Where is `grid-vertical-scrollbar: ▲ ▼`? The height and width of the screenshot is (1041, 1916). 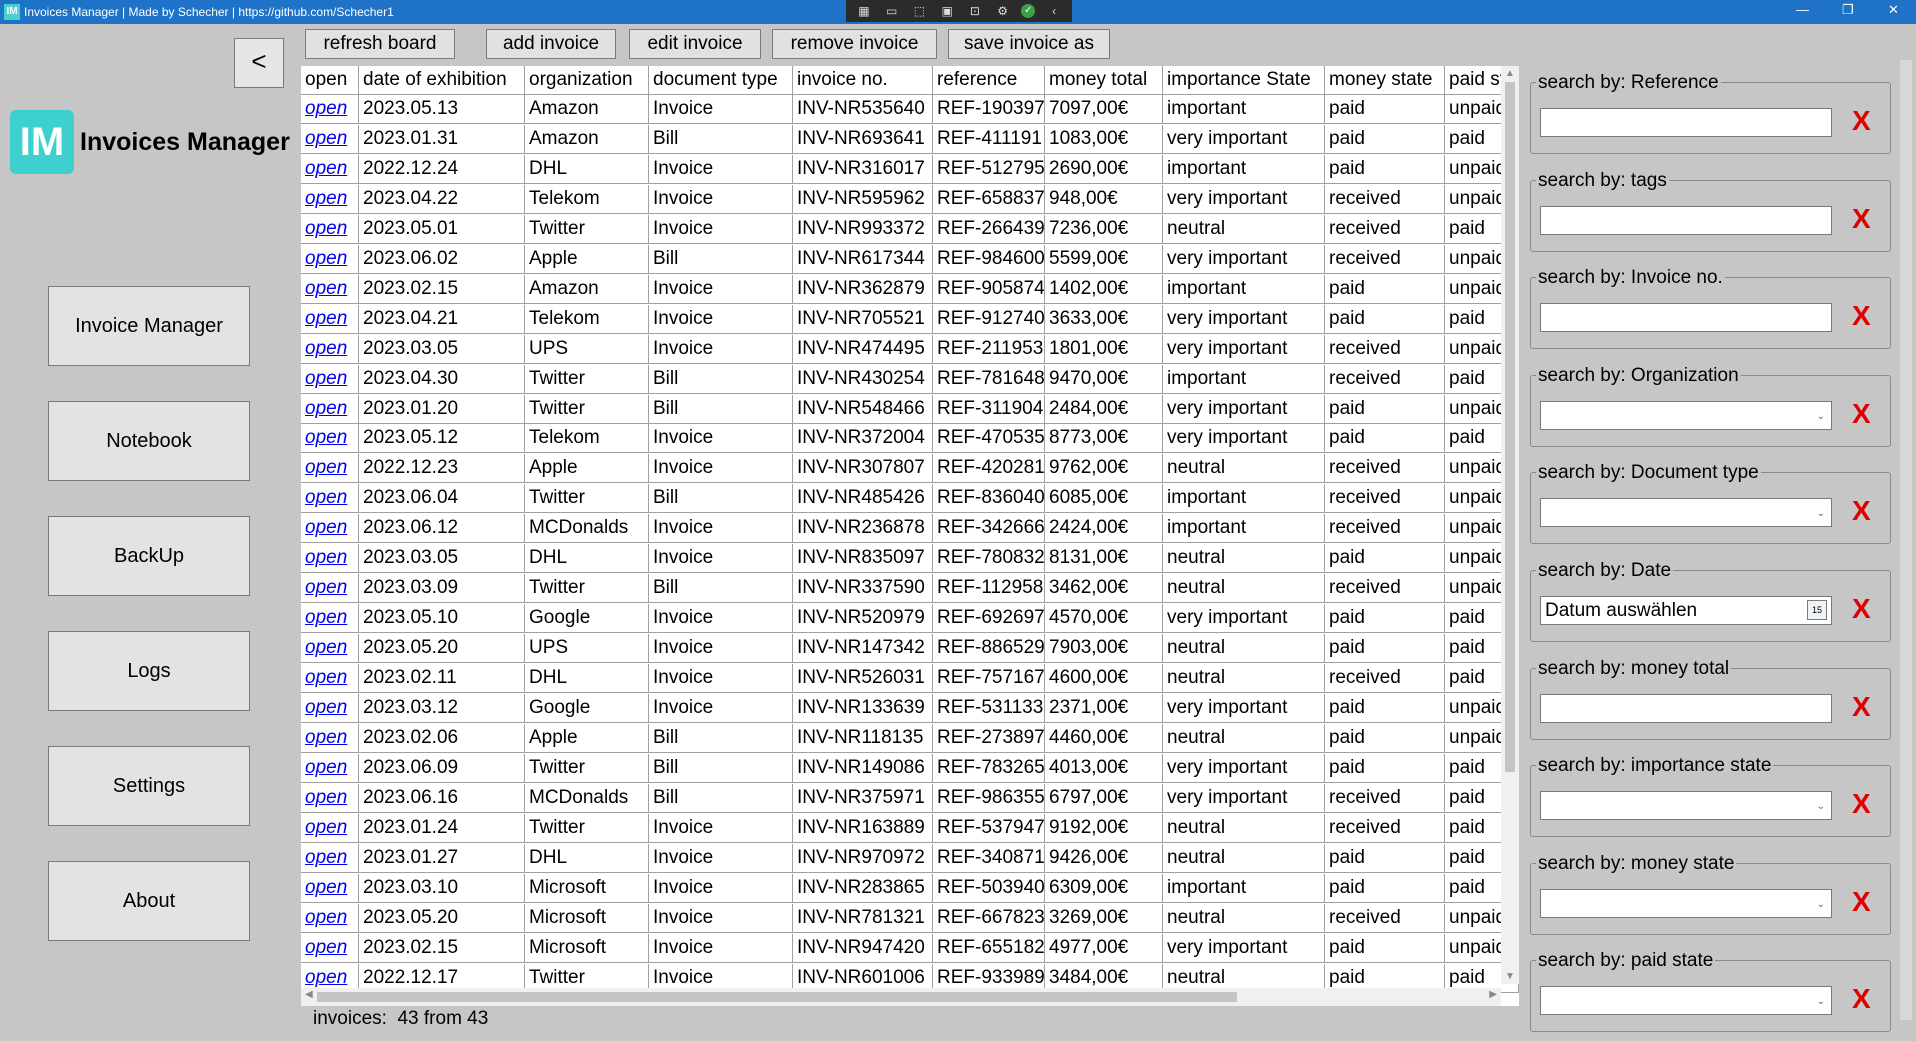
grid-vertical-scrollbar: ▲ ▼ is located at coordinates (1510, 525).